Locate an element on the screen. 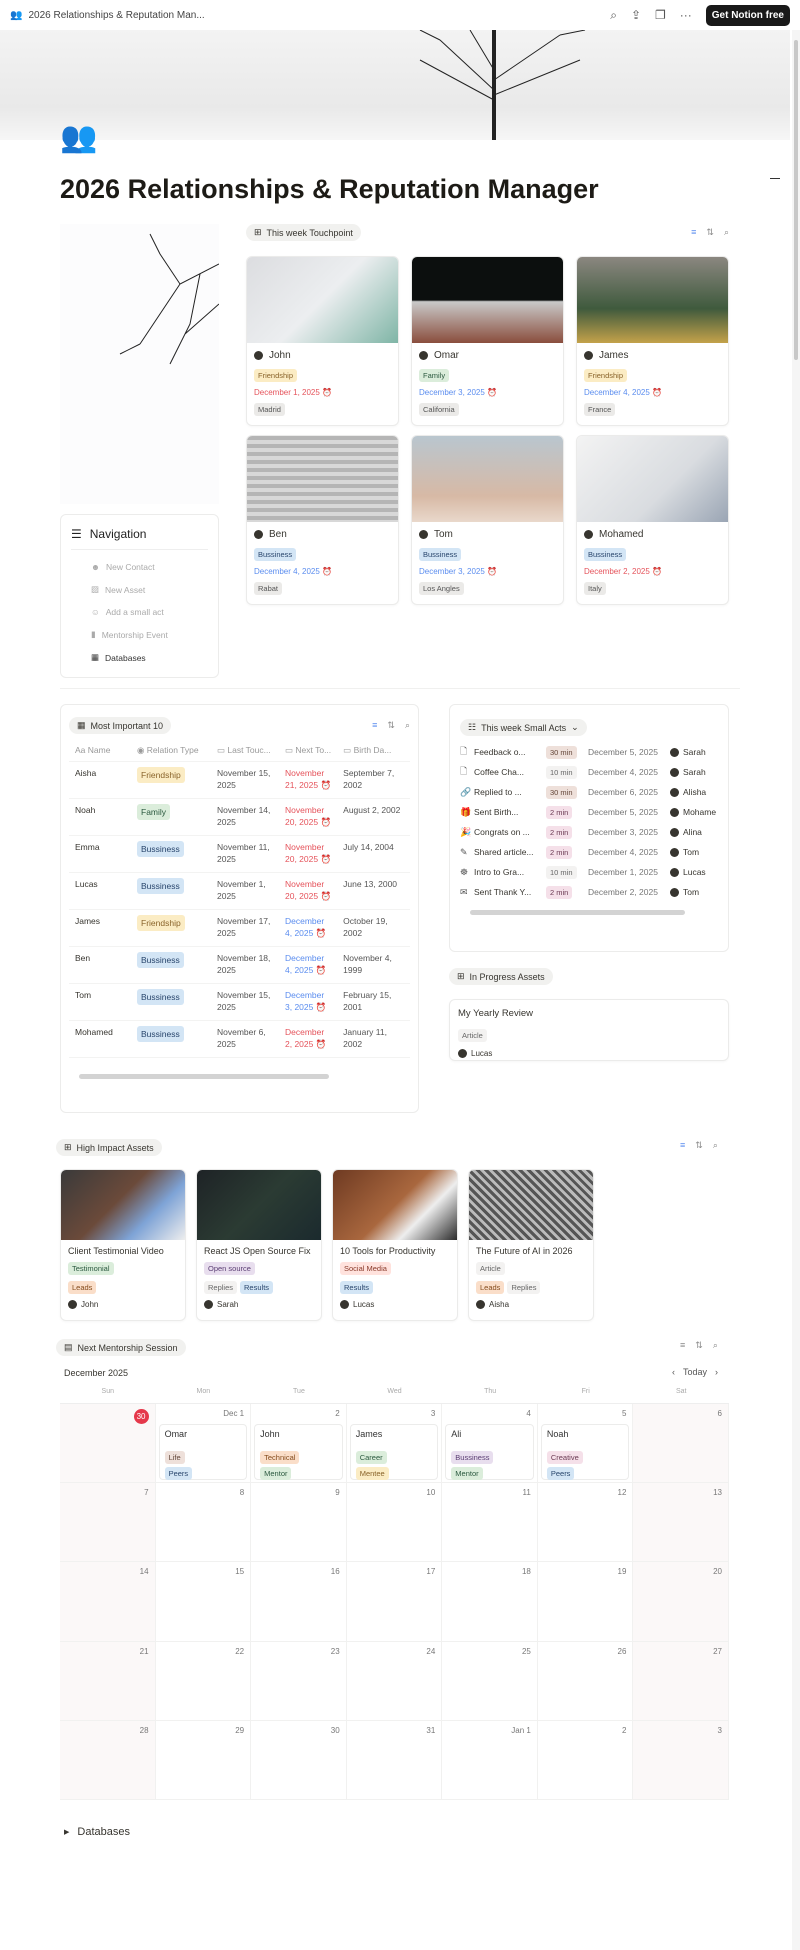 This screenshot has width=800, height=1950. calendar-day: 20 is located at coordinates (681, 1602).